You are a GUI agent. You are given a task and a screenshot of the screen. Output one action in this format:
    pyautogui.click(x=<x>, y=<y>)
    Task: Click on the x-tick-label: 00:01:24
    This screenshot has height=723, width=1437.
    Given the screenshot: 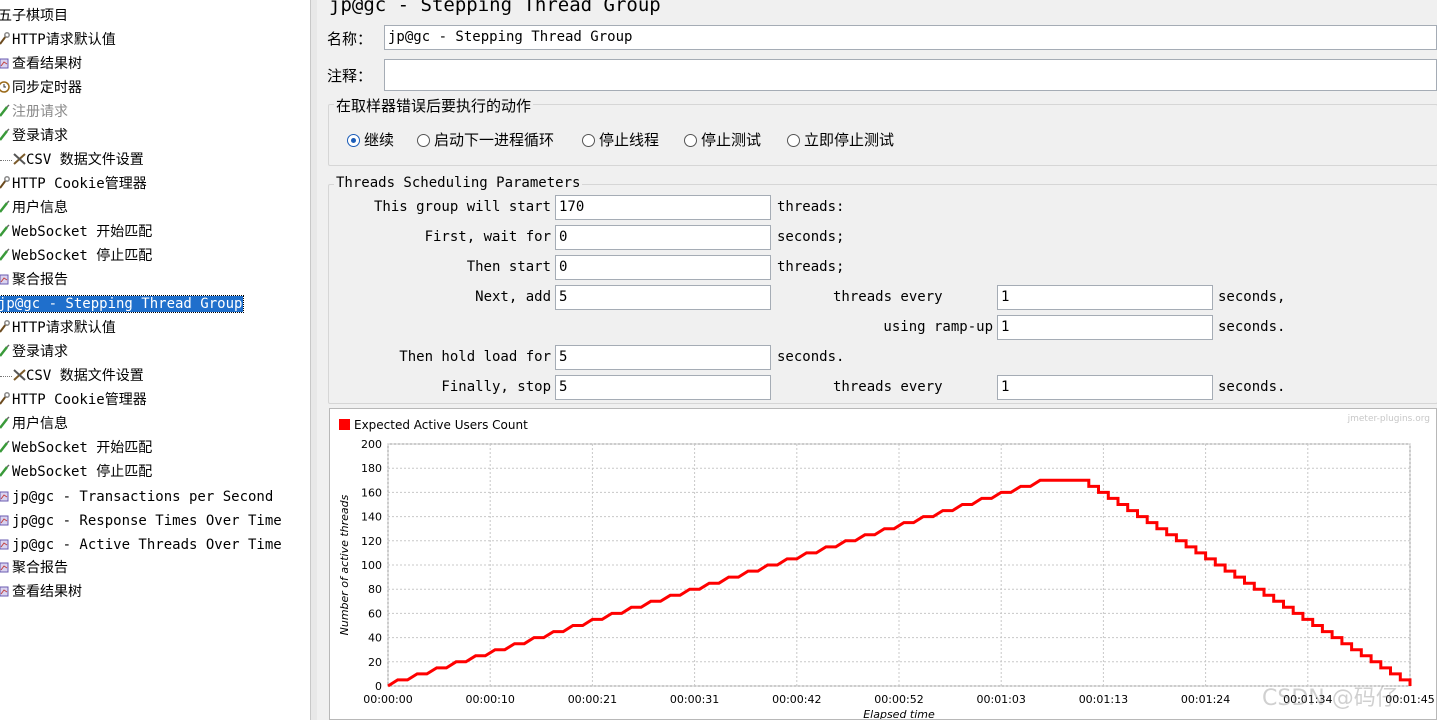 What is the action you would take?
    pyautogui.click(x=1205, y=699)
    